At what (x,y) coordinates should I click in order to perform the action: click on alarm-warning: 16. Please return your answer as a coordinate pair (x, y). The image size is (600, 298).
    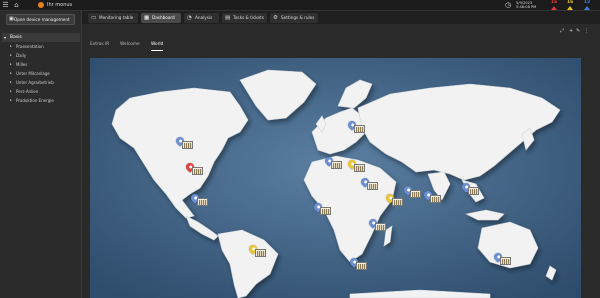
    Looking at the image, I should click on (570, 5).